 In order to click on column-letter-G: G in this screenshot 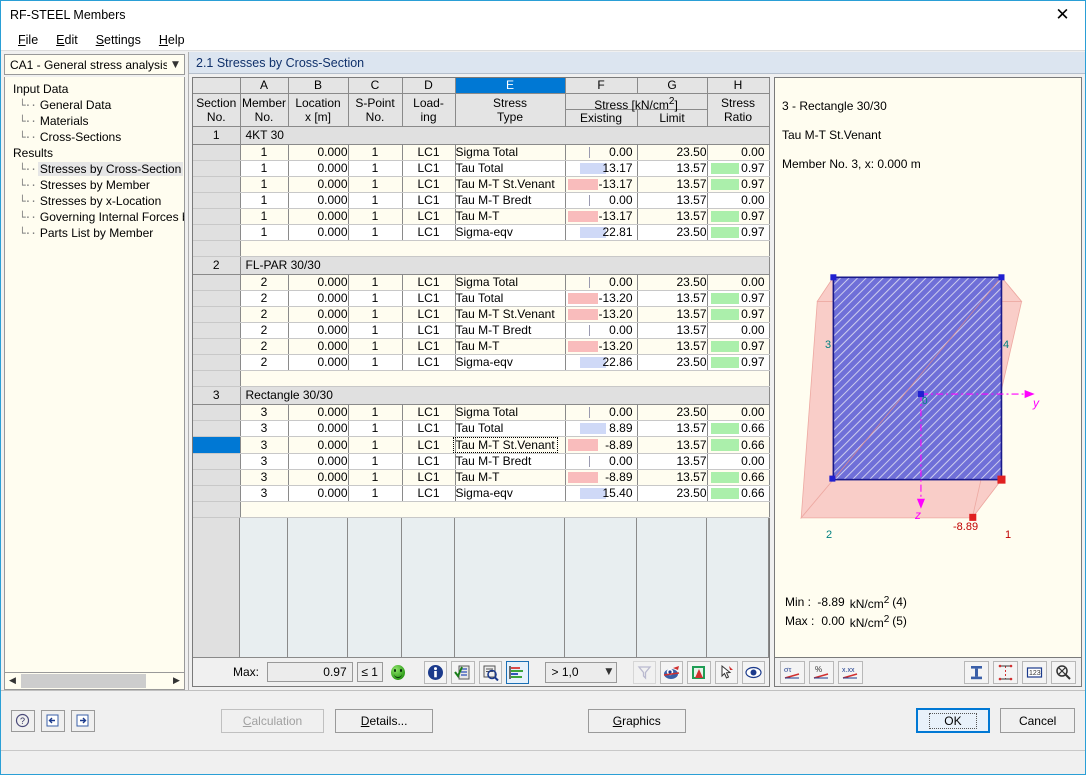, I will do `click(672, 86)`.